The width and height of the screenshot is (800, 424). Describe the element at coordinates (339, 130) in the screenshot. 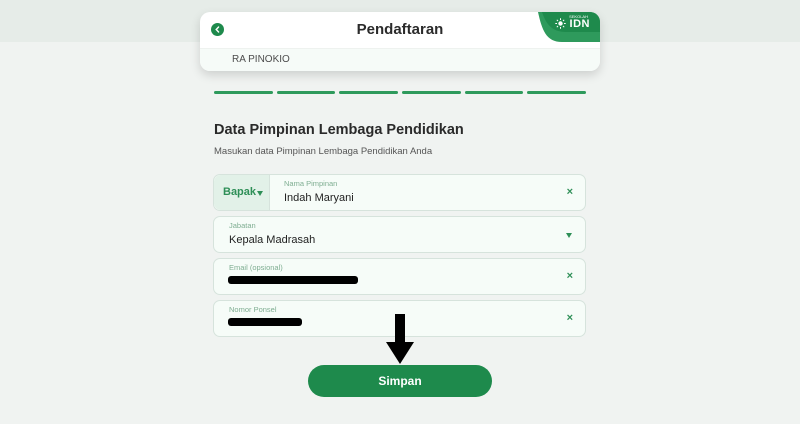

I see `section-title: Data Pimpinan Lembaga Pendidikan` at that location.